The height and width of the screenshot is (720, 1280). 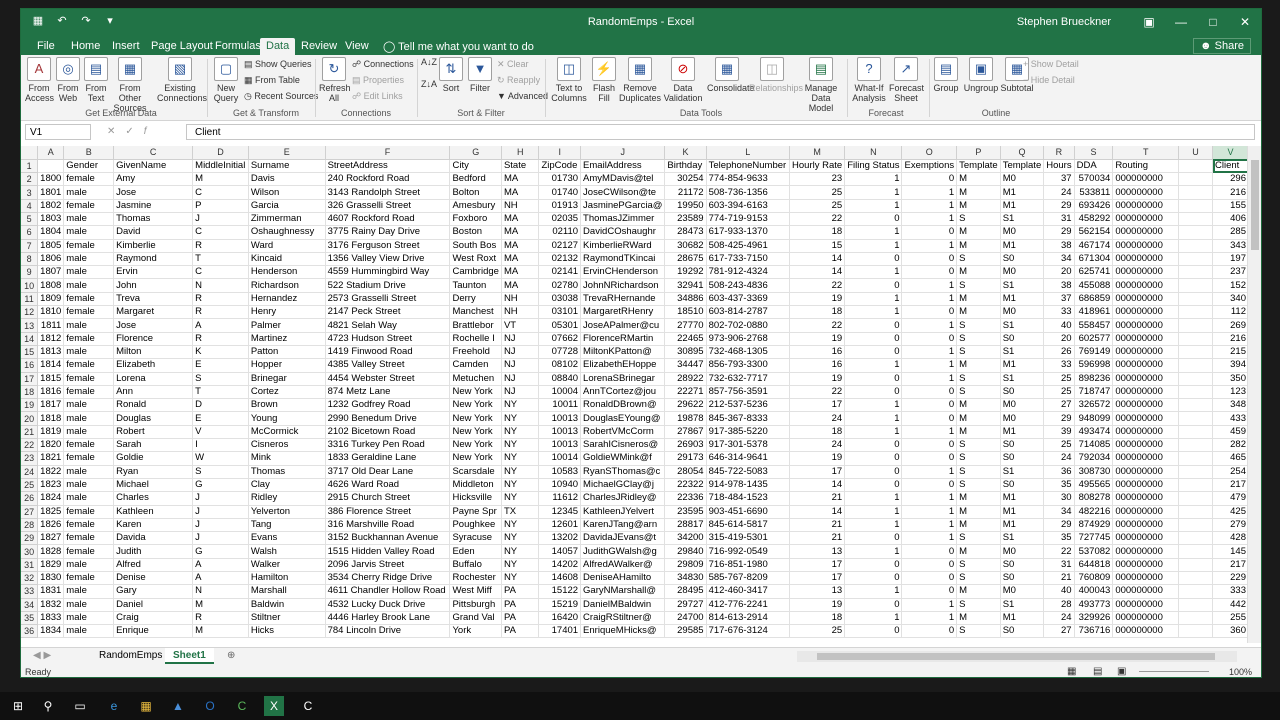 What do you see at coordinates (1022, 538) in the screenshot?
I see `cell: S1` at bounding box center [1022, 538].